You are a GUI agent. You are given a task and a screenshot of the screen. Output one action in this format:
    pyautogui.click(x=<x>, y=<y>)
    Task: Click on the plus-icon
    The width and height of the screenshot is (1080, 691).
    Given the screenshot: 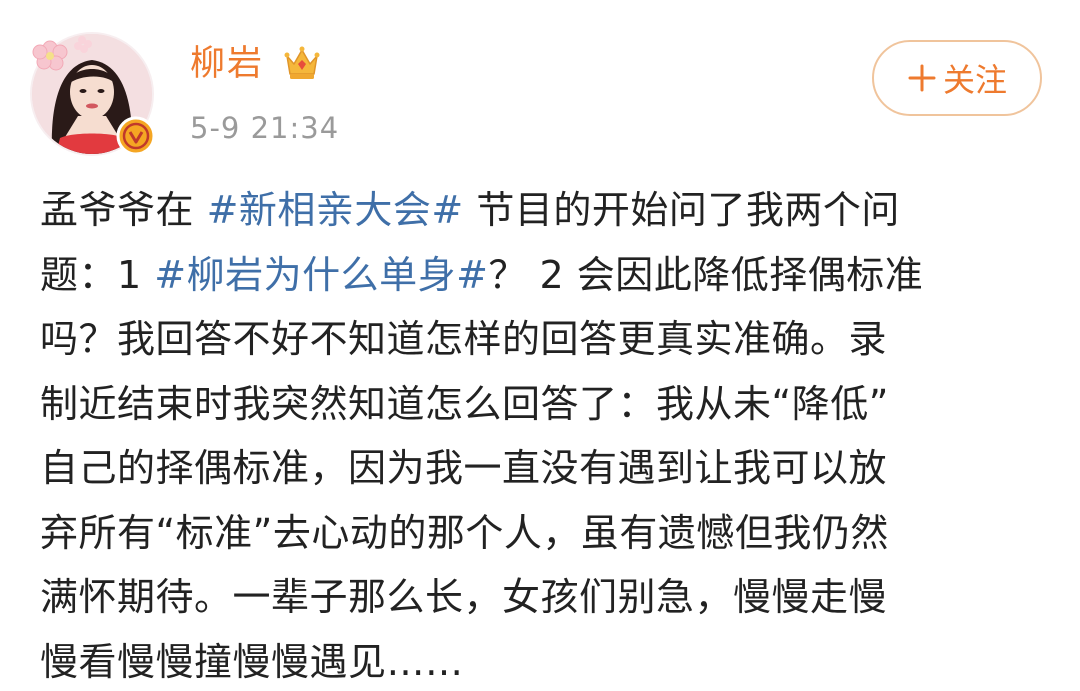 What is the action you would take?
    pyautogui.click(x=922, y=78)
    